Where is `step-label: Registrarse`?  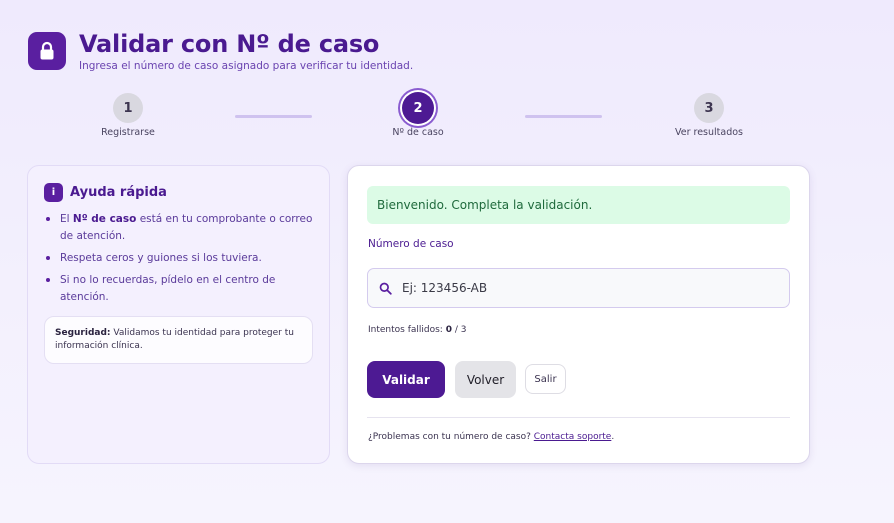 step-label: Registrarse is located at coordinates (128, 132).